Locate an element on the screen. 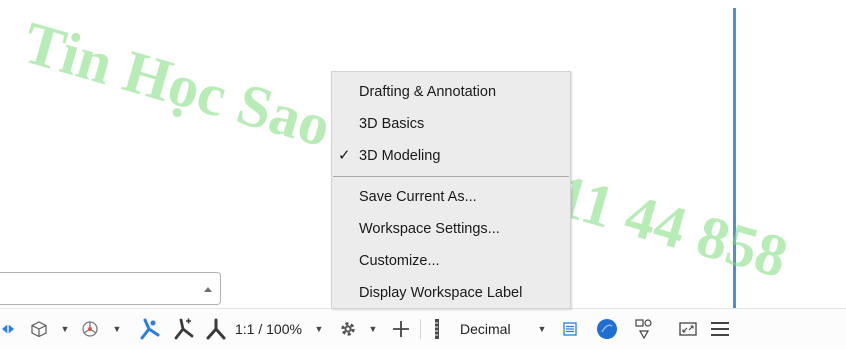 The height and width of the screenshot is (350, 846). command-history-arrow-icon is located at coordinates (208, 289).